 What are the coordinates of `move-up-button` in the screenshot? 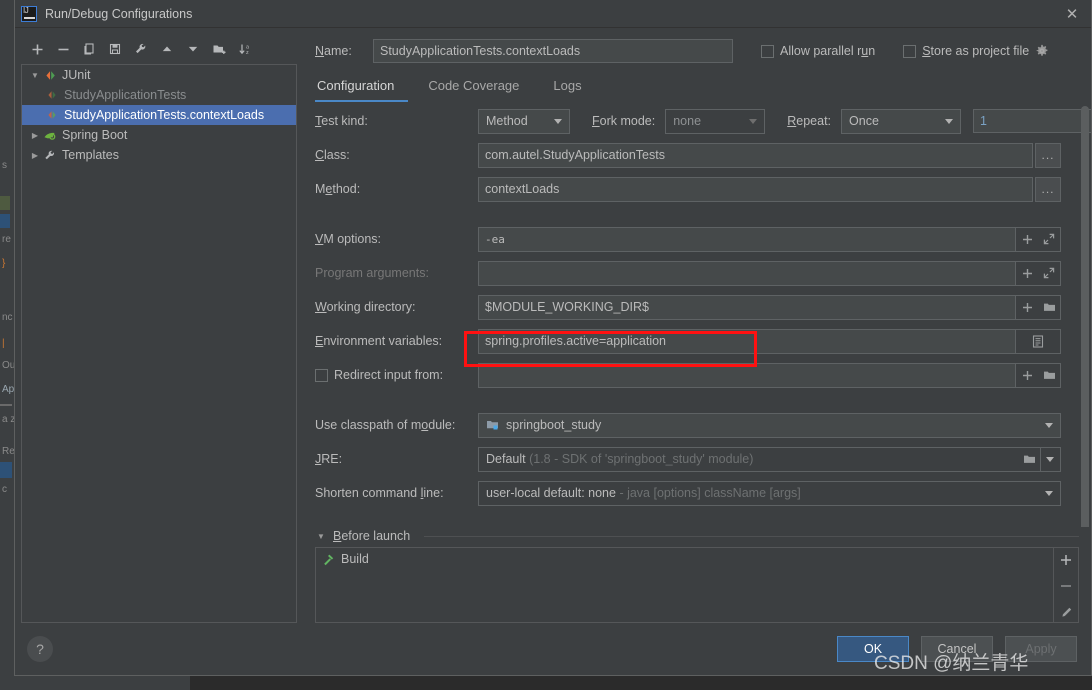 It's located at (167, 49).